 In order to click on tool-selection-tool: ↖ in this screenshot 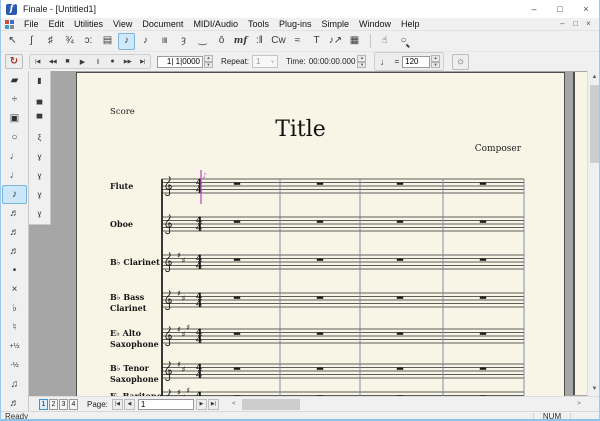, I will do `click(12, 41)`.